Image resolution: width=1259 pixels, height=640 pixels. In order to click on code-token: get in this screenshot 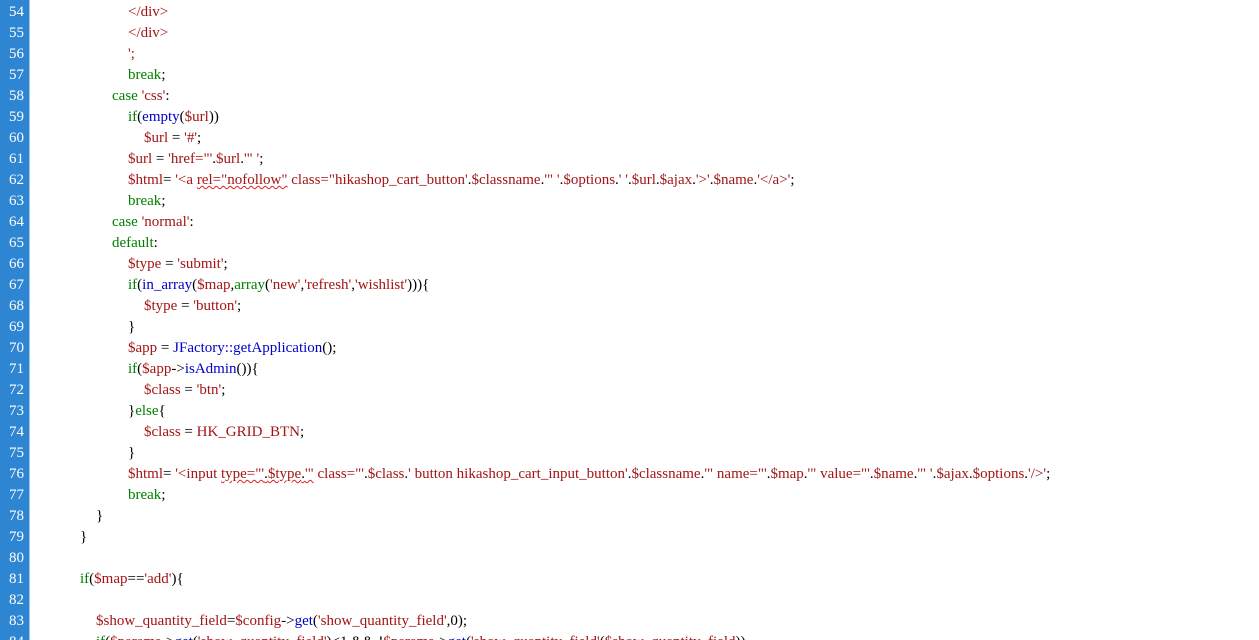, I will do `click(183, 637)`.